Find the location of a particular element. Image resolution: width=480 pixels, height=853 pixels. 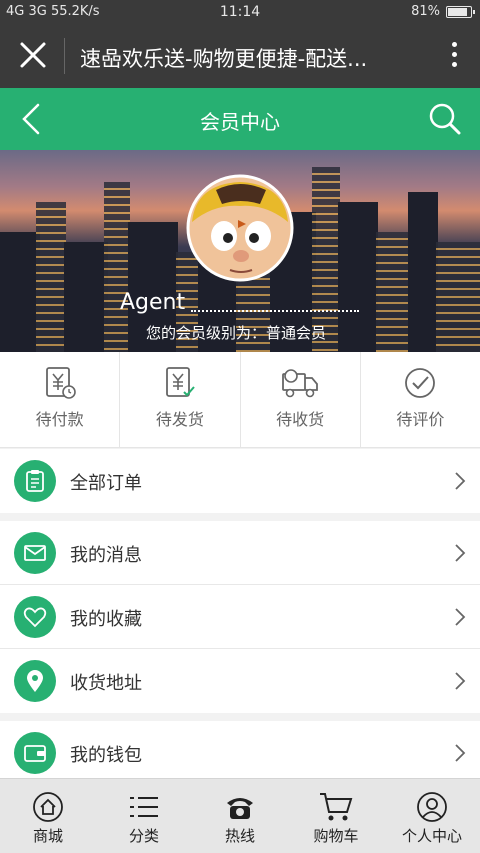

order-status-pending-review: 待评价 is located at coordinates (420, 399).